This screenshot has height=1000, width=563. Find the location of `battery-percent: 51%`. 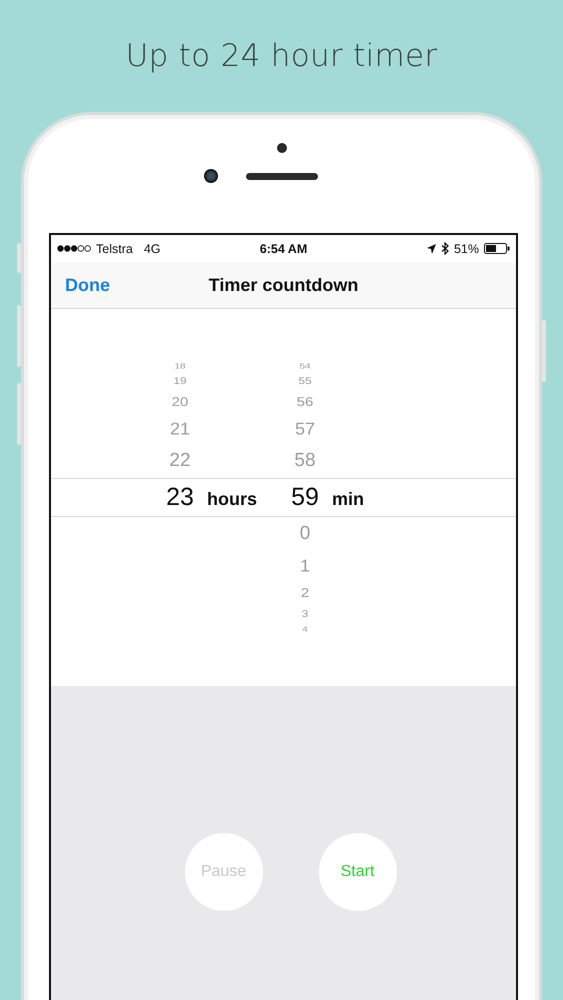

battery-percent: 51% is located at coordinates (466, 249).